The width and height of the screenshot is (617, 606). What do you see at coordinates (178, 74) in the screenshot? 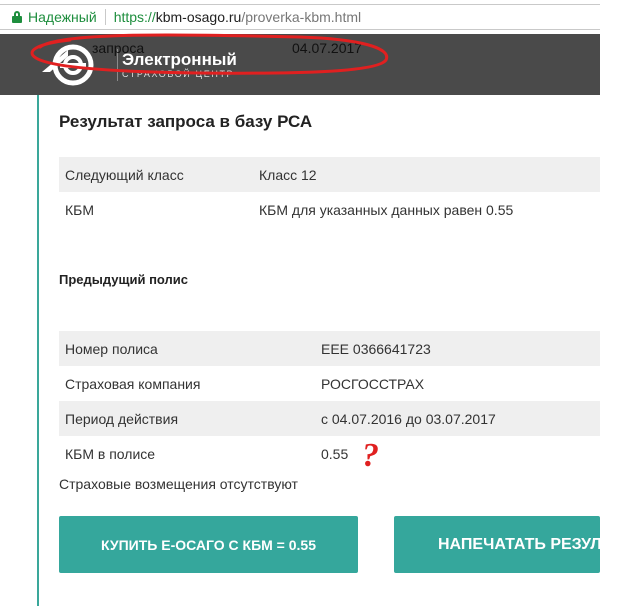
I see `brand-subtitle: СТРАХОВОЙ ЦЕНТР` at bounding box center [178, 74].